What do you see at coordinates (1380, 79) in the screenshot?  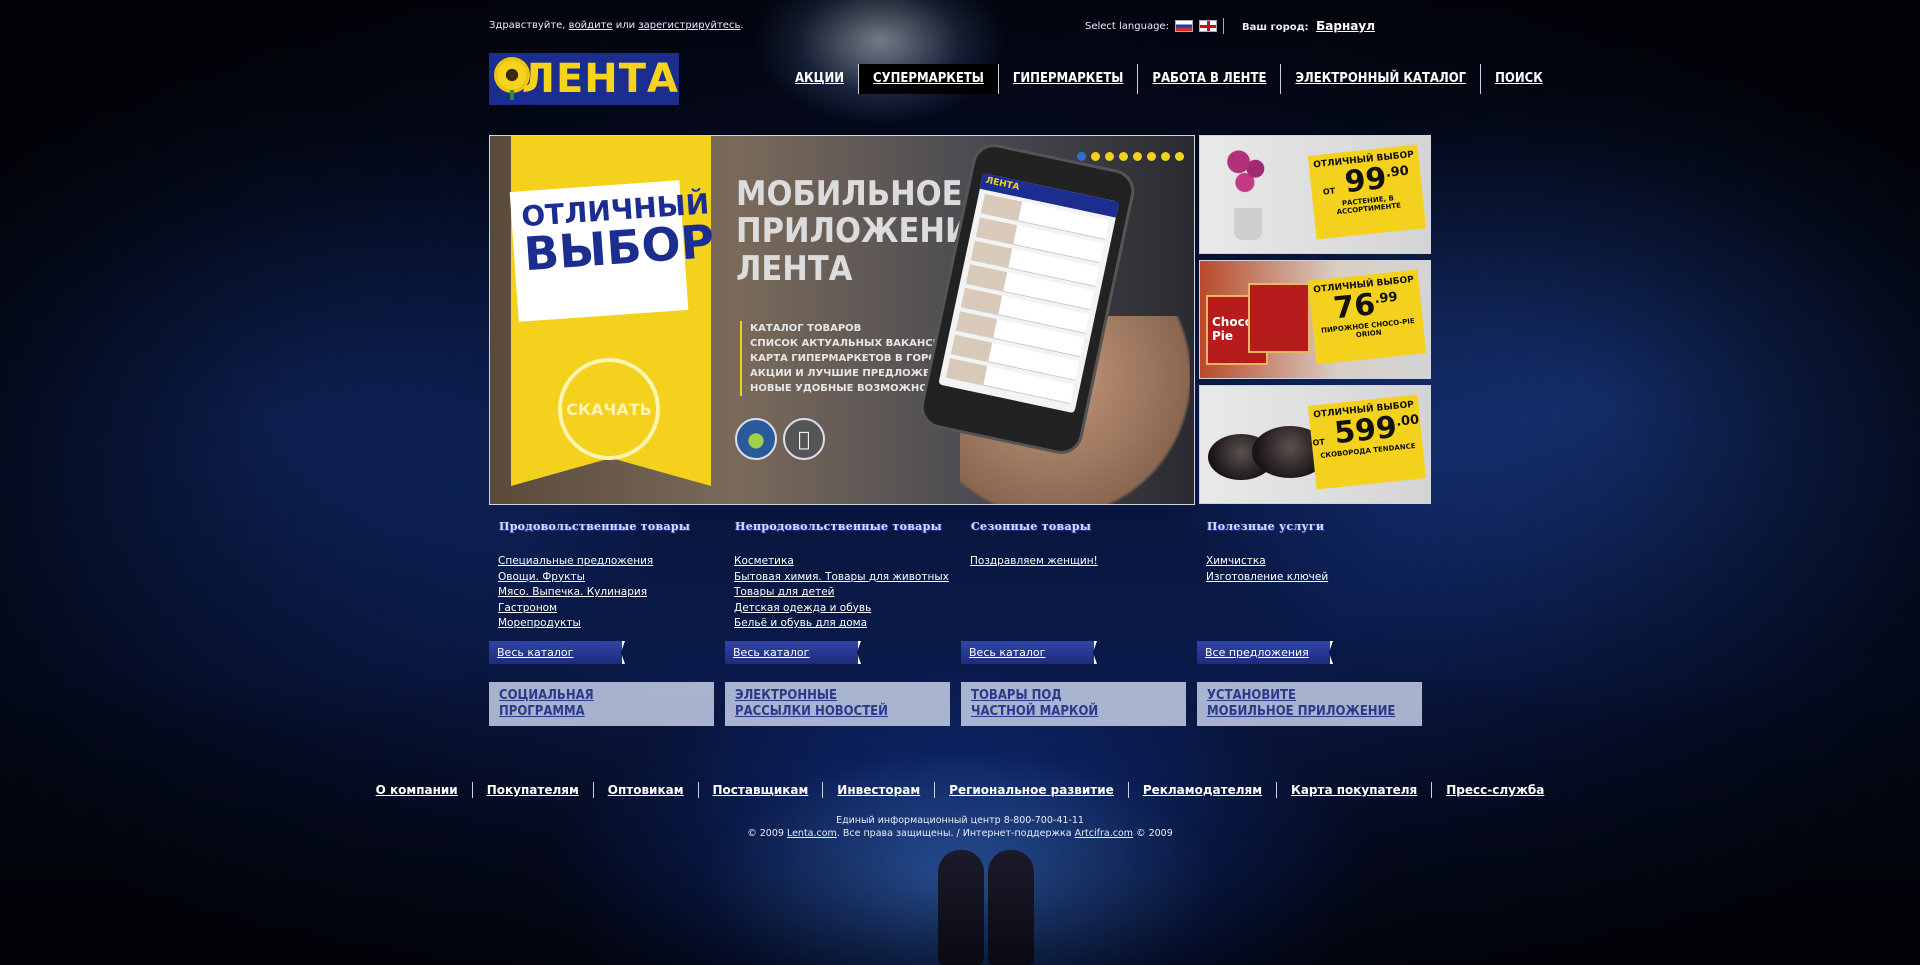 I see `menu-item-catalog: ЭЛЕКТРОННЫЙ КАТАЛОГ` at bounding box center [1380, 79].